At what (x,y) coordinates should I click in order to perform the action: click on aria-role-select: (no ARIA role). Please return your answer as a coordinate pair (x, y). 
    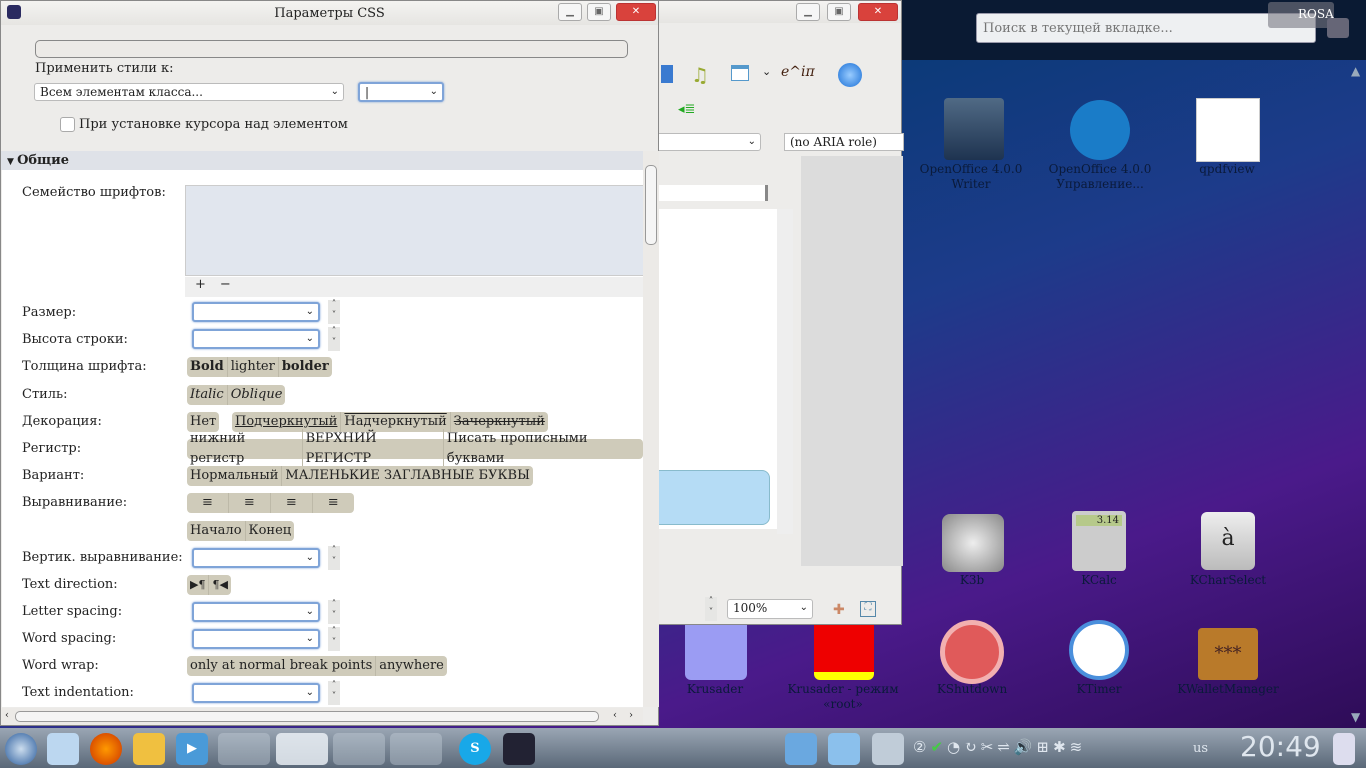
    Looking at the image, I should click on (844, 142).